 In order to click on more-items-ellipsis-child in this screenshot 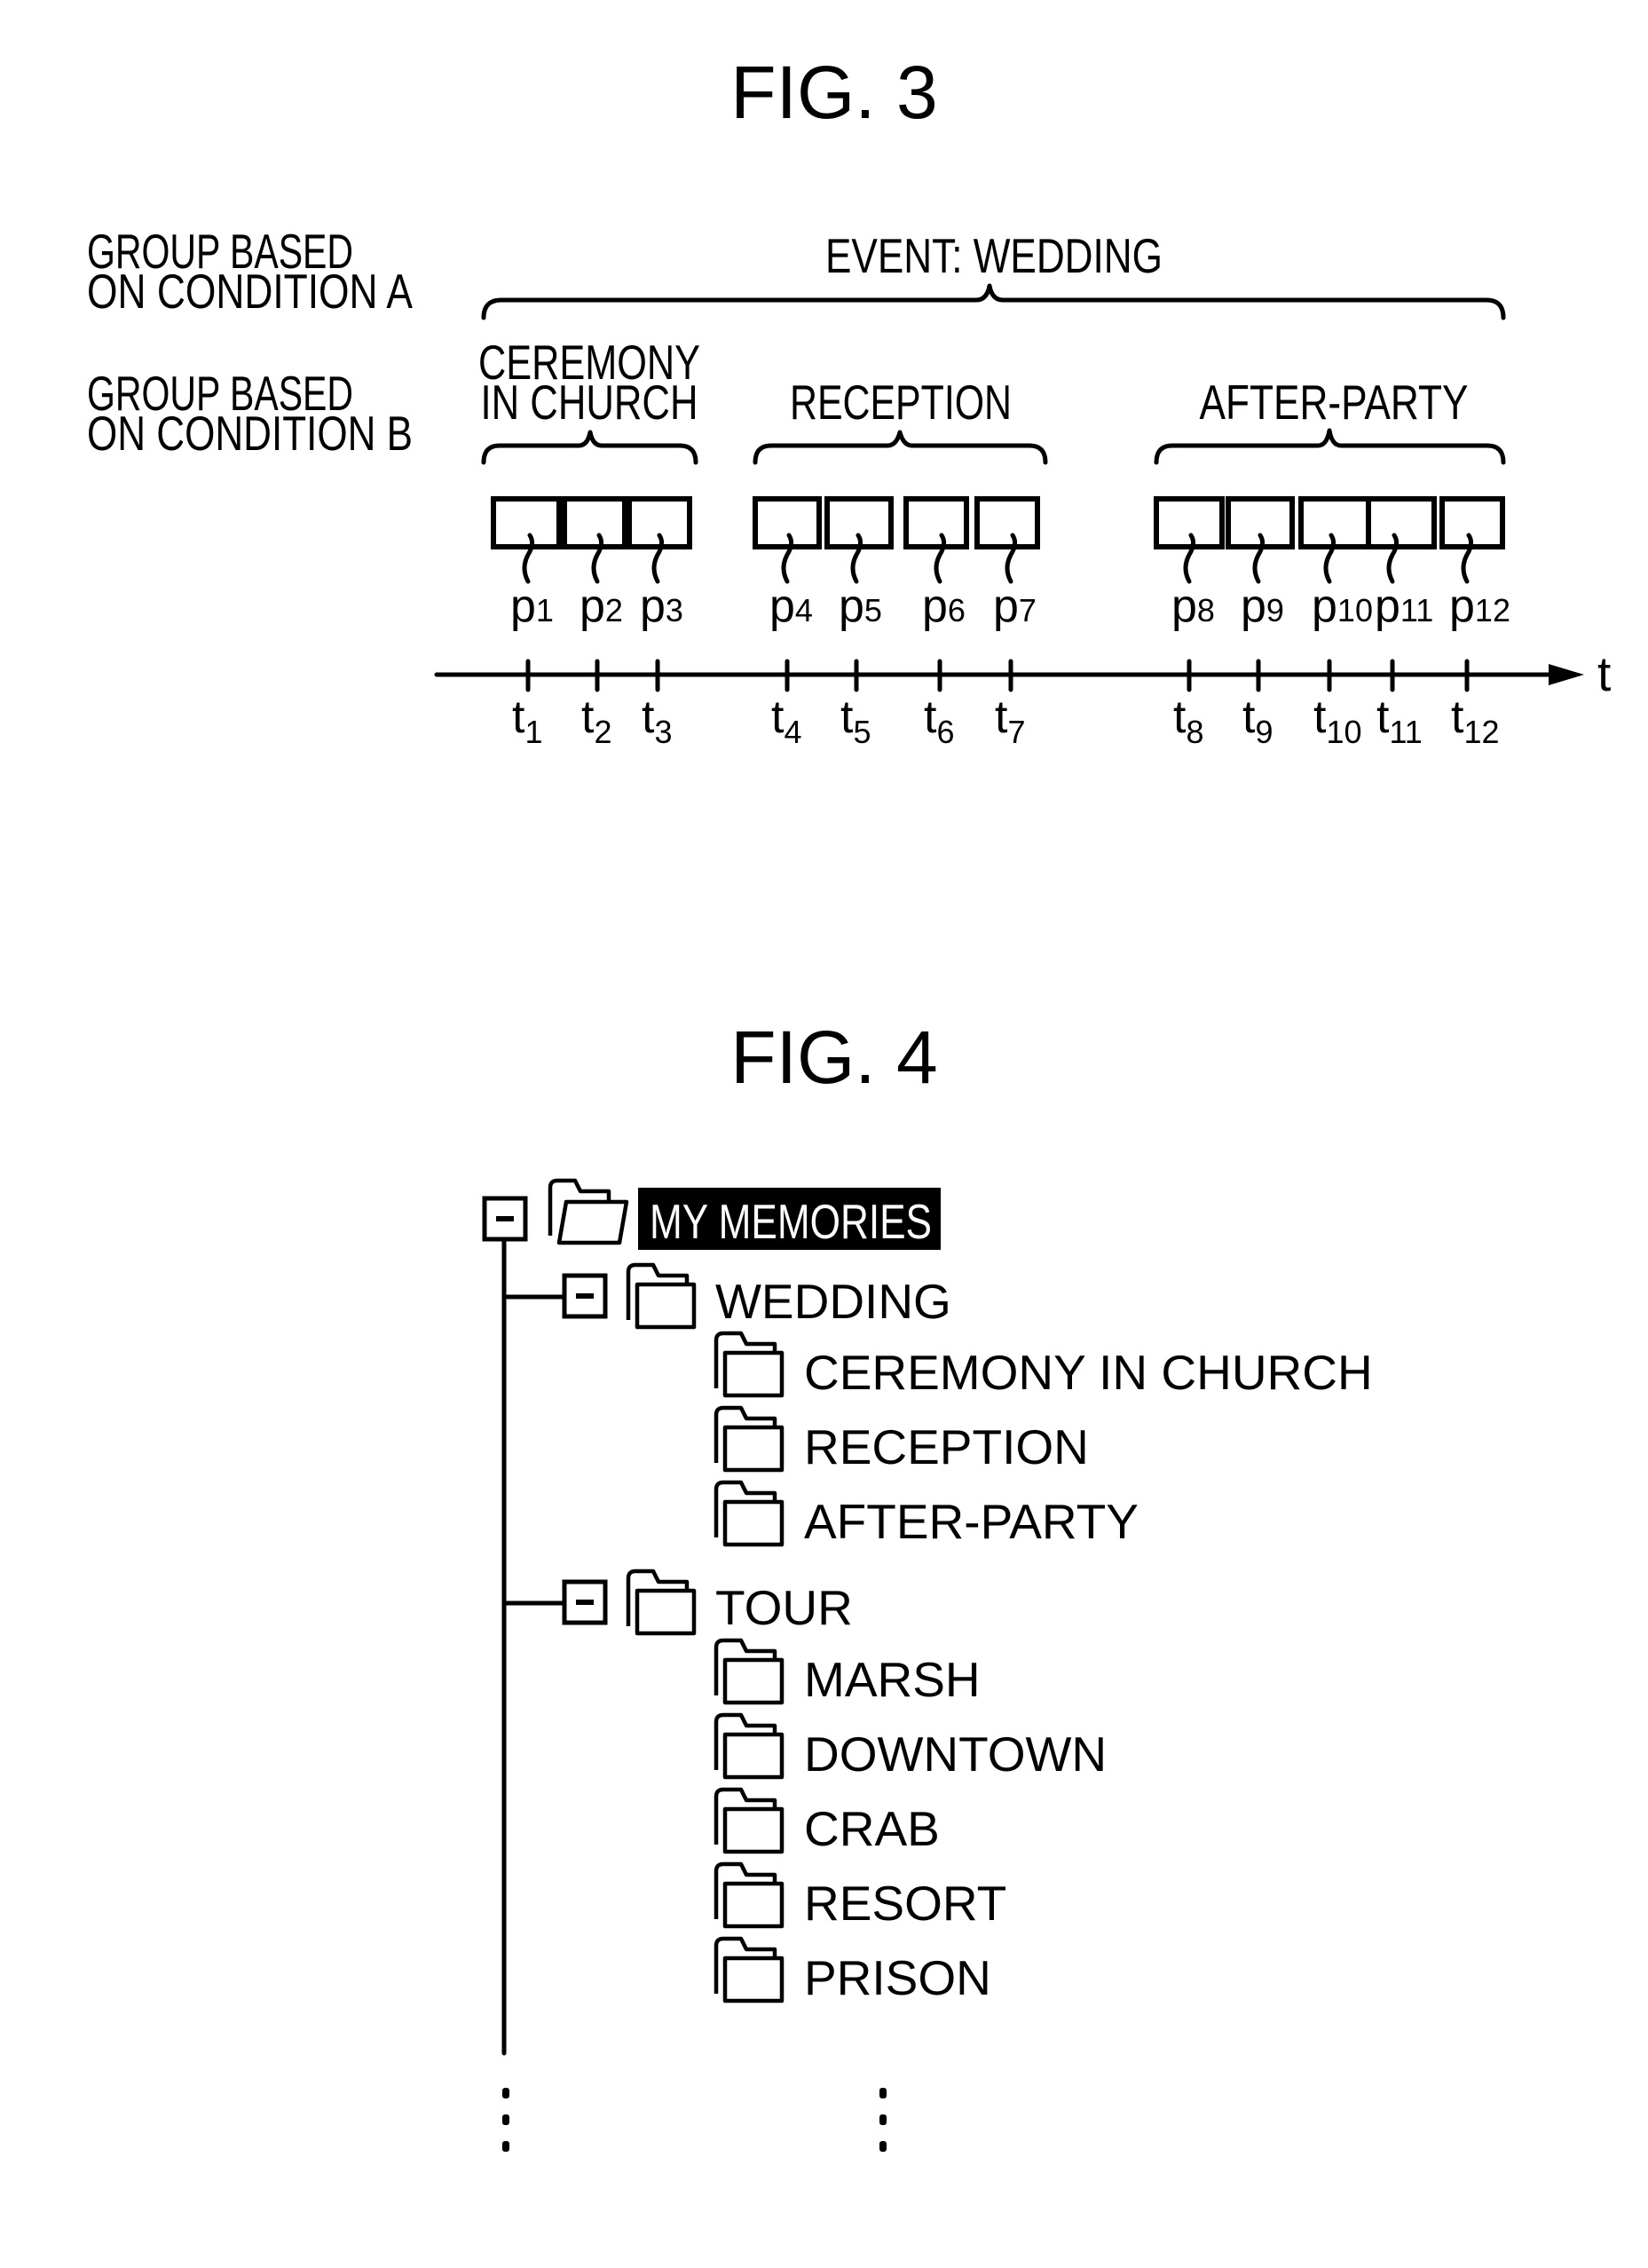, I will do `click(883, 2120)`.